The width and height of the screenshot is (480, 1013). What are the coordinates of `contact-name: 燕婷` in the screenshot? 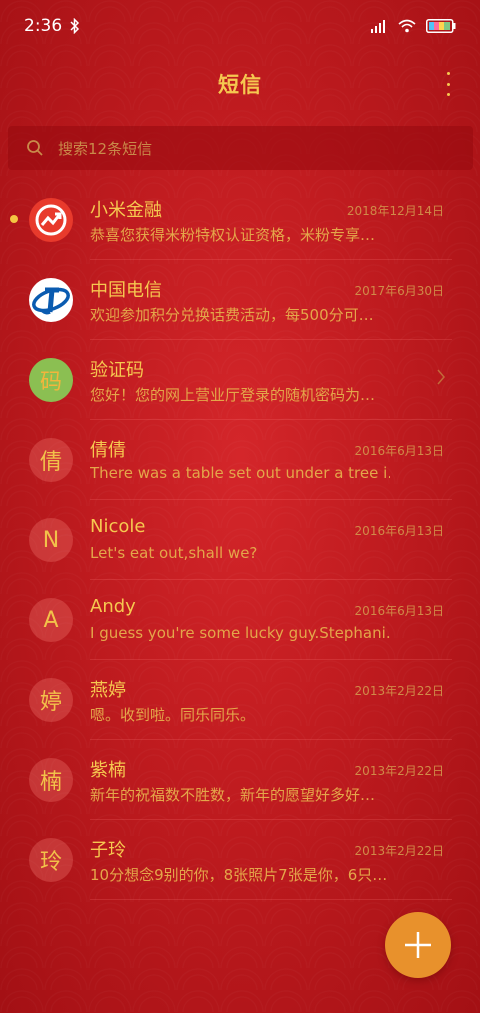 It's located at (108, 690).